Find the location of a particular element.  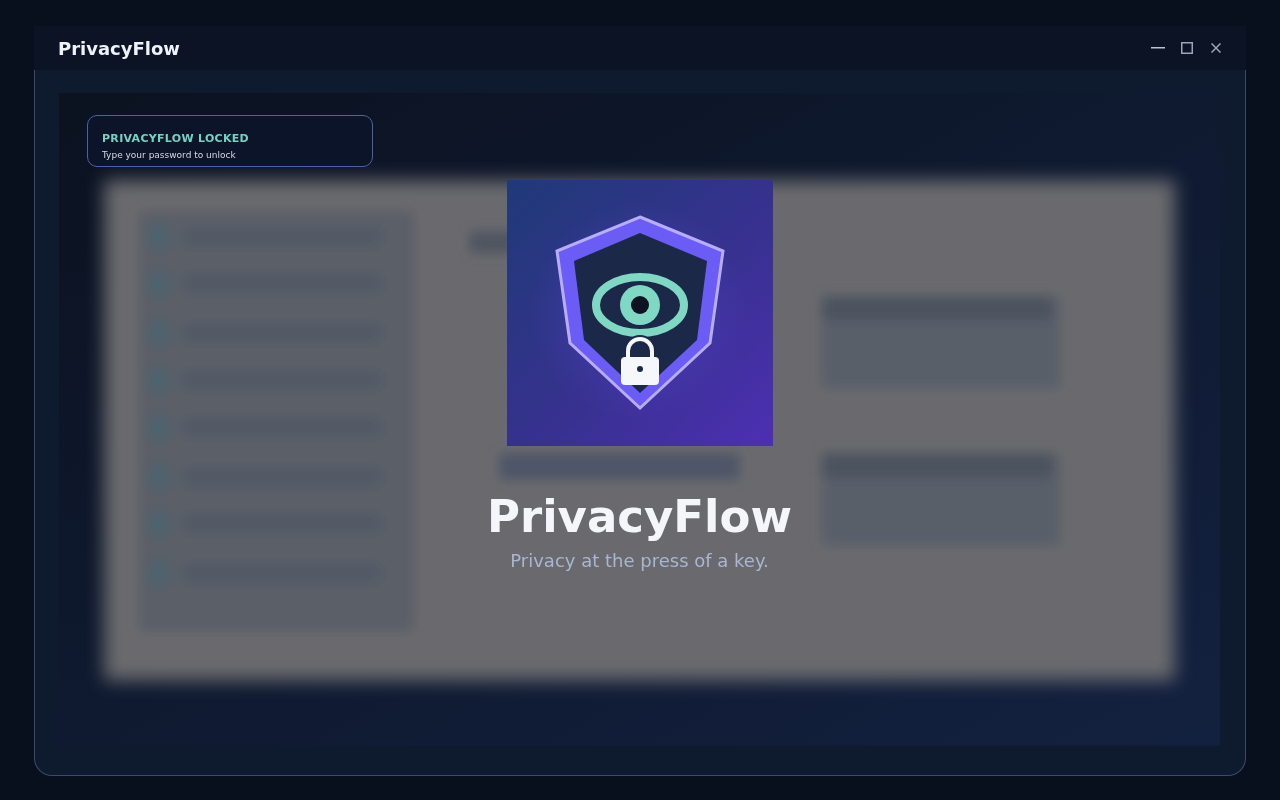

window-title: PrivacyFlow is located at coordinates (119, 48).